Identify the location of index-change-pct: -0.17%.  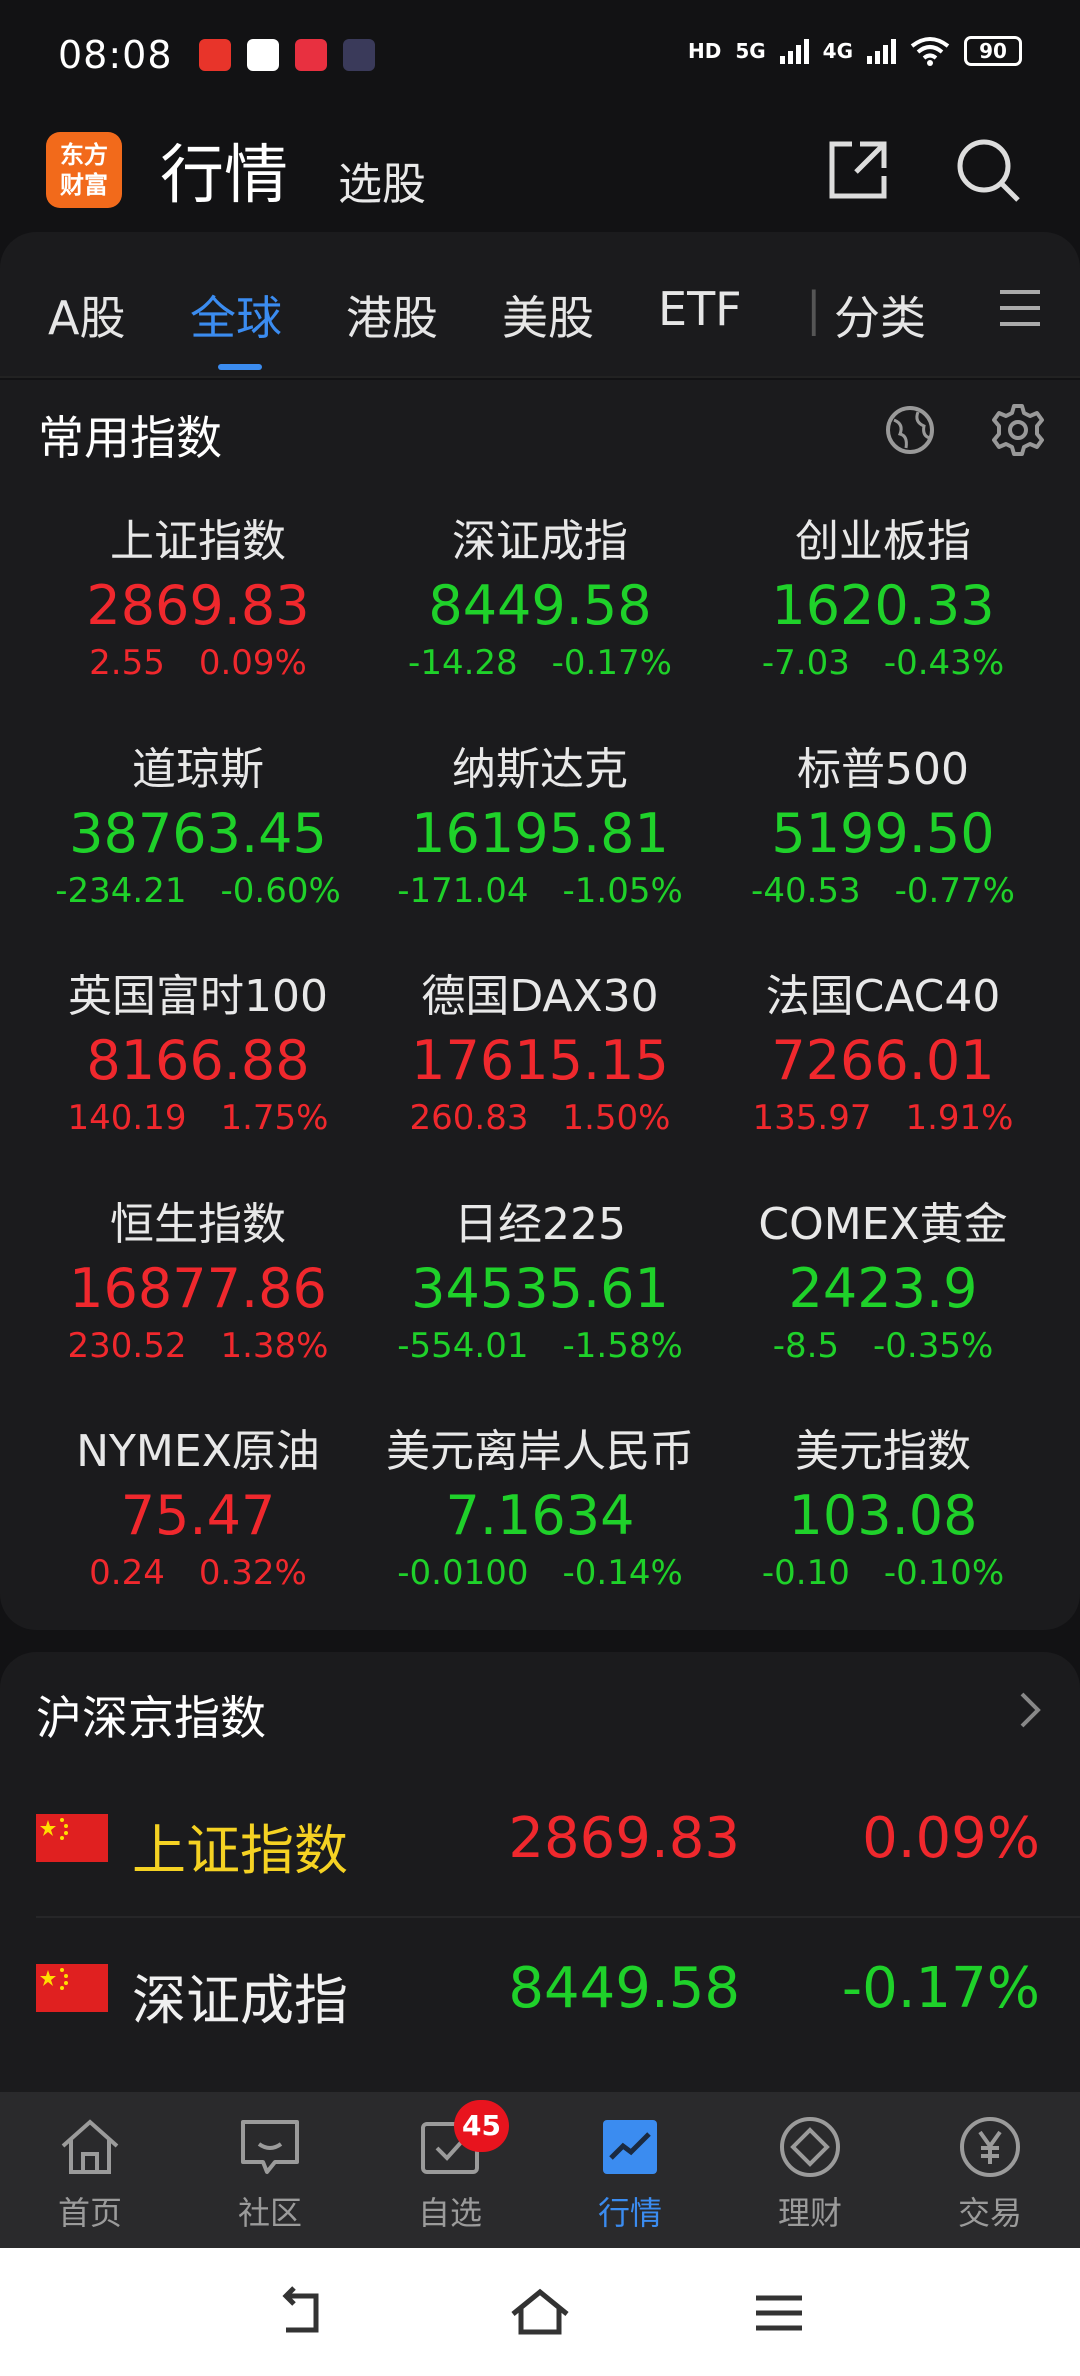
(611, 663).